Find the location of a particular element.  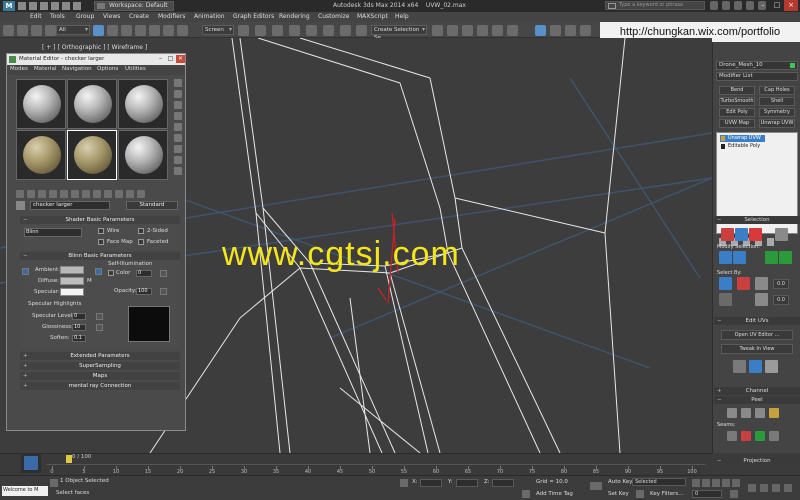

help-search-box: Type a keyword or phrase is located at coordinates (655, 5).